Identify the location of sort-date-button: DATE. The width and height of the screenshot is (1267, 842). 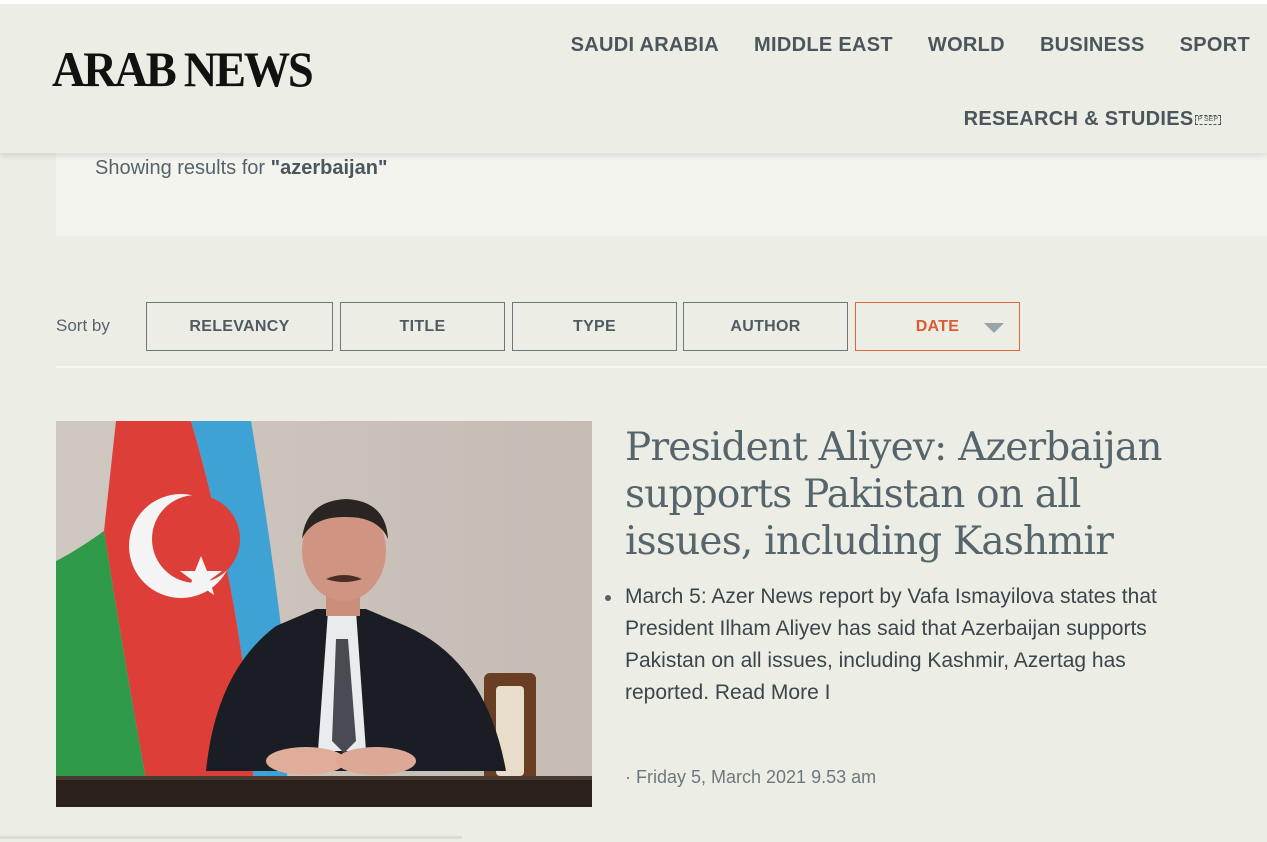
(937, 326).